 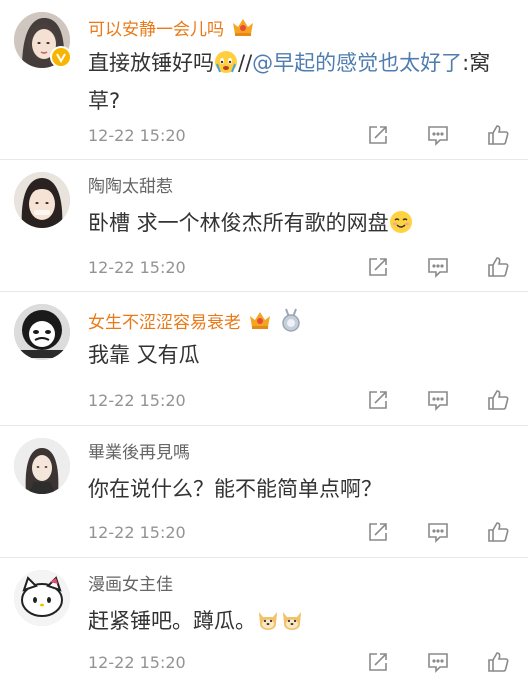 What do you see at coordinates (289, 81) in the screenshot?
I see `comment-text: 直接放锤好吗//@早起的感觉也太好了:窝草?` at bounding box center [289, 81].